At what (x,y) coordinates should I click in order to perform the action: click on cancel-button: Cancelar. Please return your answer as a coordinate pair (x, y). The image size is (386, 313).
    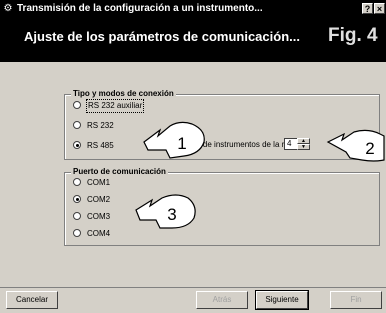
    Looking at the image, I should click on (32, 300).